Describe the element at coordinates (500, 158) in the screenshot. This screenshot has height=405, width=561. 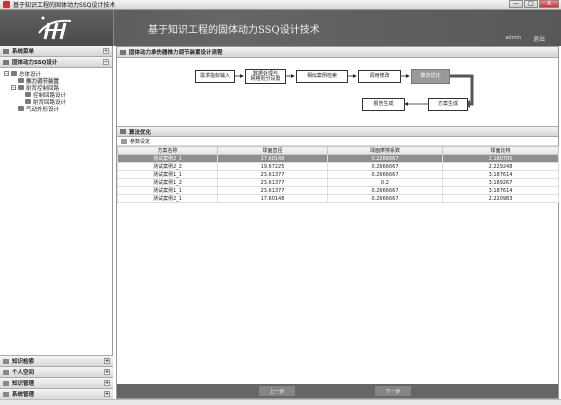
I see `table-cell: 2.180705` at that location.